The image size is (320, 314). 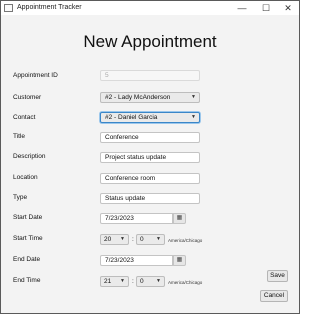 What do you see at coordinates (24, 117) in the screenshot?
I see `contact-label: Contact` at bounding box center [24, 117].